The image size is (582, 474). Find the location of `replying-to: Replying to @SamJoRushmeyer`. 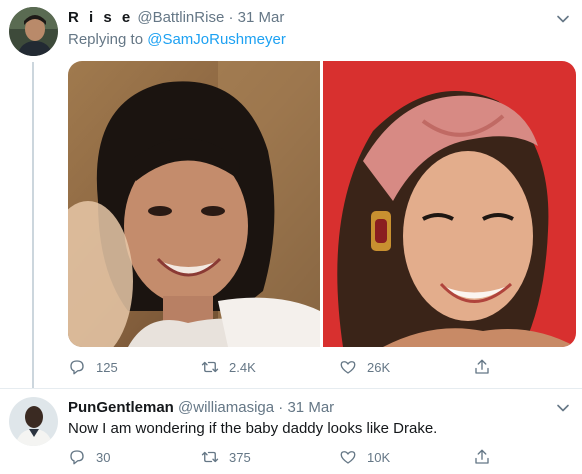

replying-to: Replying to @SamJoRushmeyer is located at coordinates (177, 39).